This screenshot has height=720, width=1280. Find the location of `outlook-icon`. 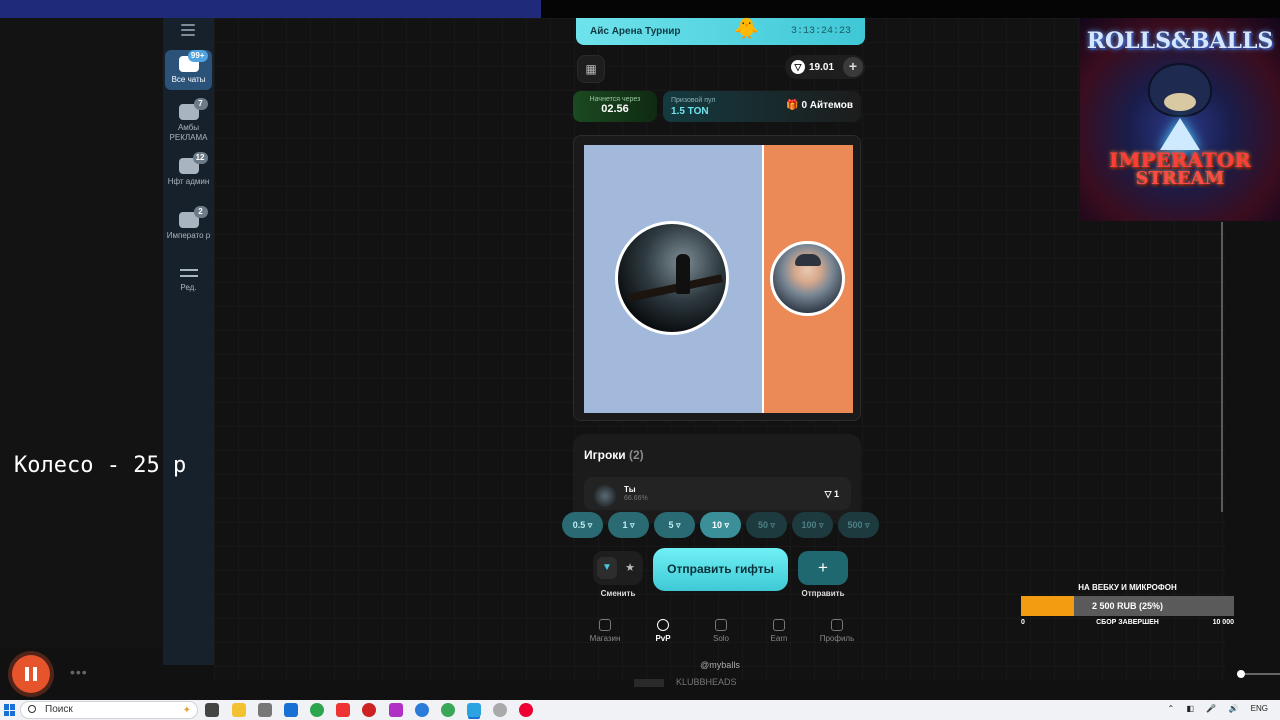

outlook-icon is located at coordinates (291, 710).